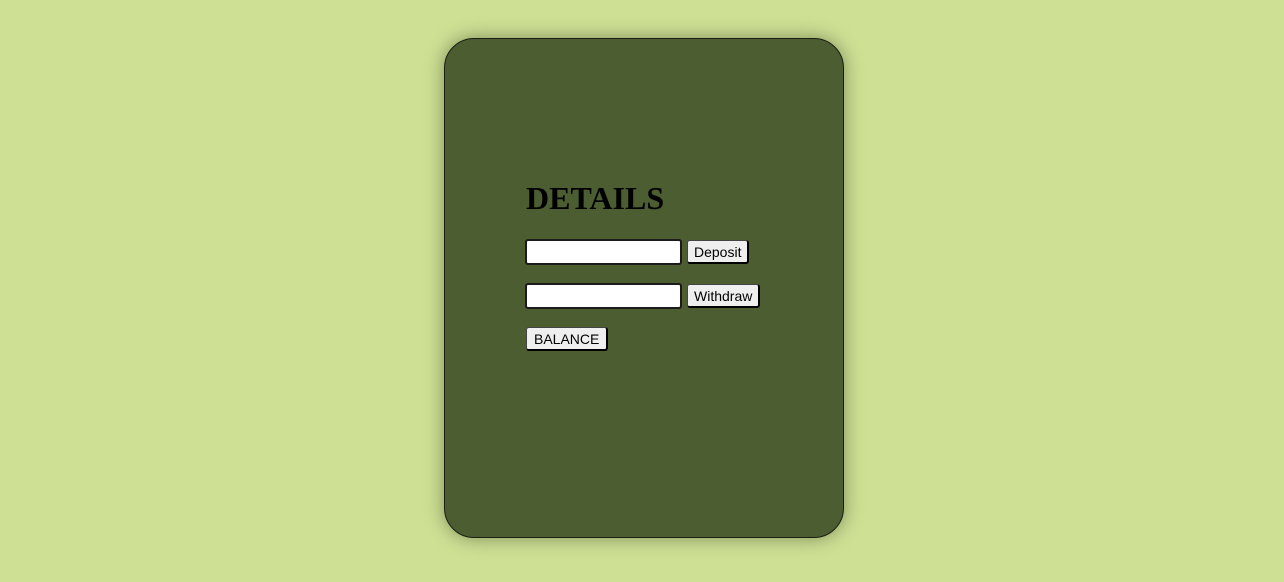  What do you see at coordinates (724, 296) in the screenshot?
I see `withdraw-button: Withdraw` at bounding box center [724, 296].